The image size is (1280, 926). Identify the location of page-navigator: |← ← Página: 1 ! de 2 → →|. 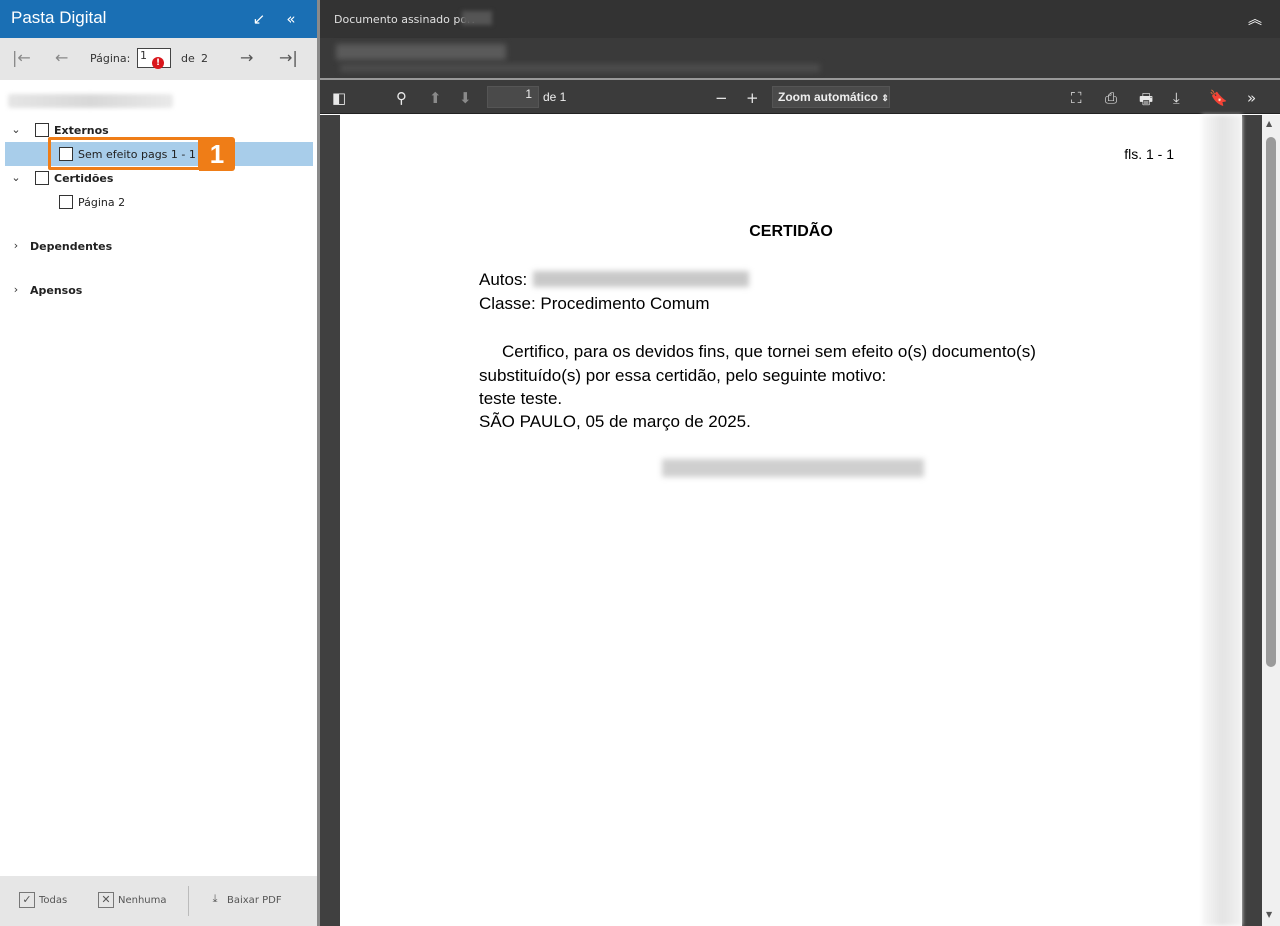
(158, 59).